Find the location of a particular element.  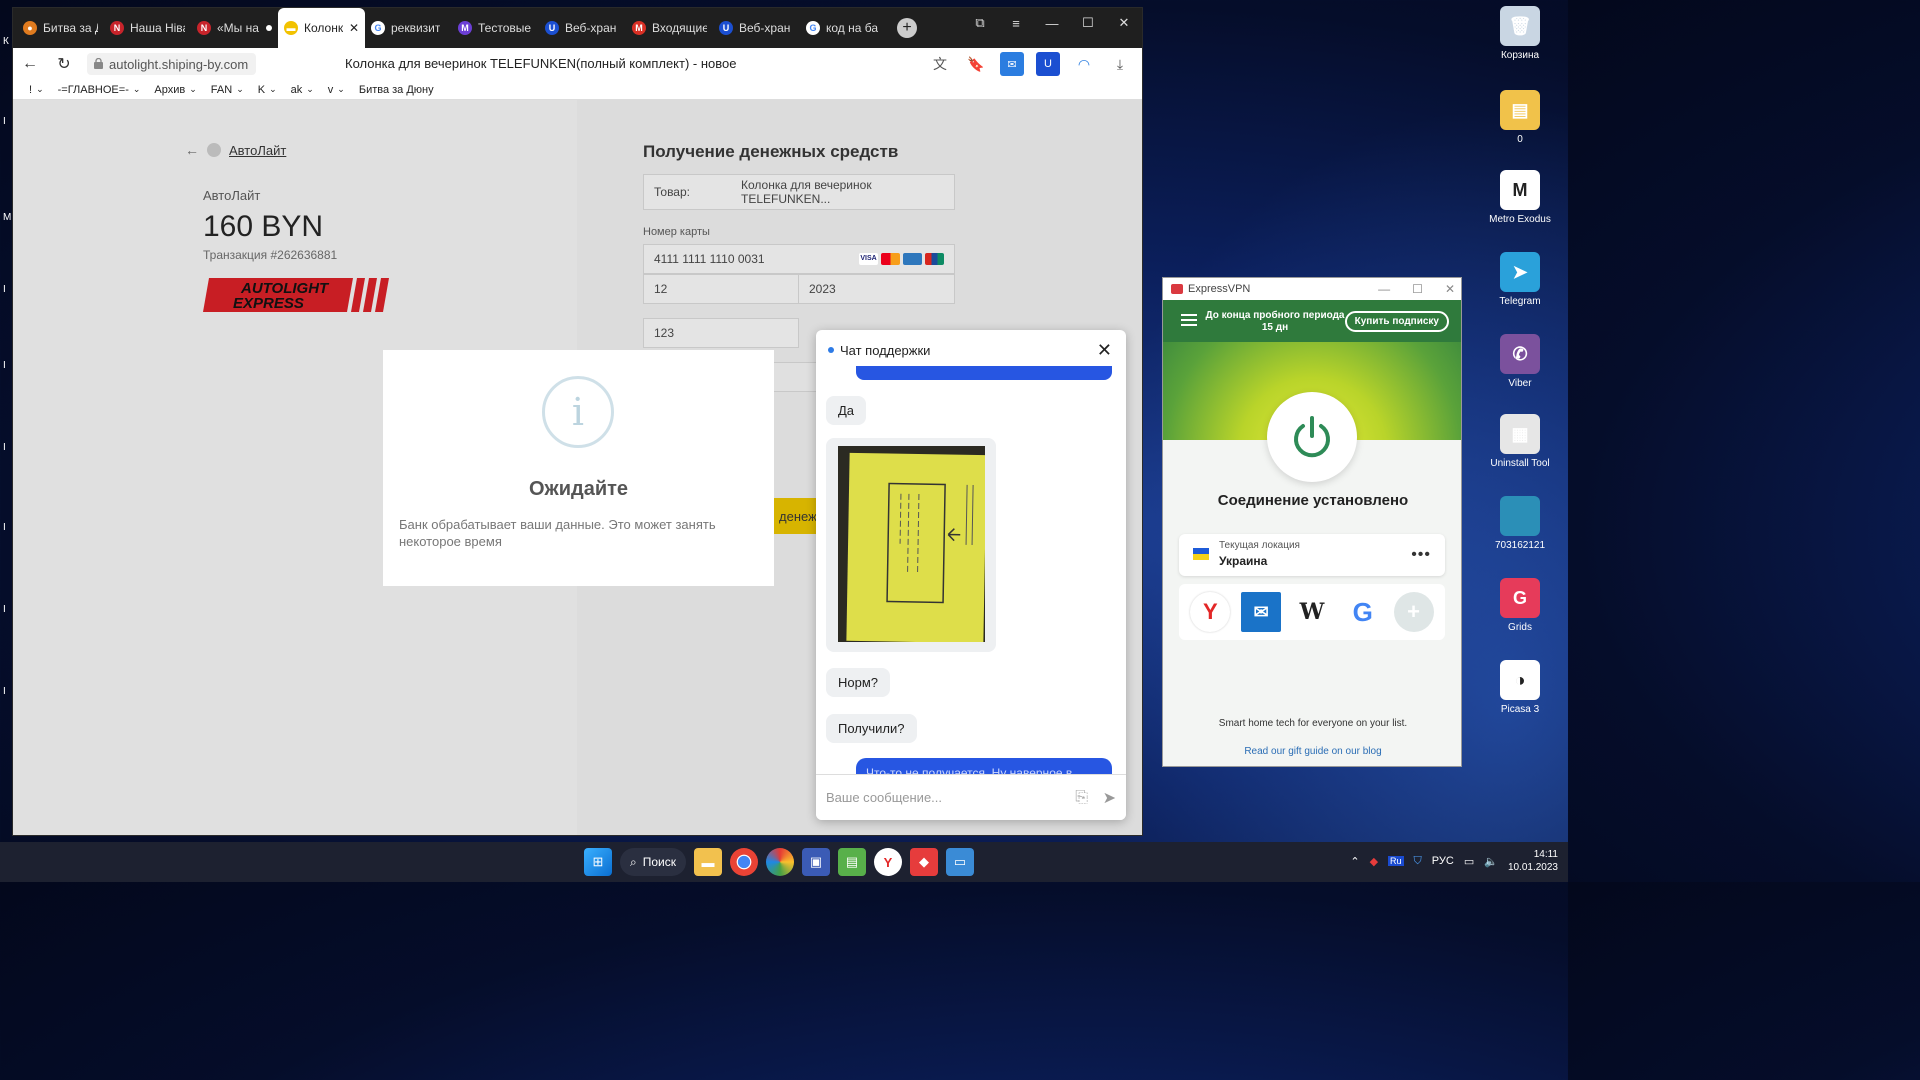

start-windows-icon: ⊞ is located at coordinates (598, 862).